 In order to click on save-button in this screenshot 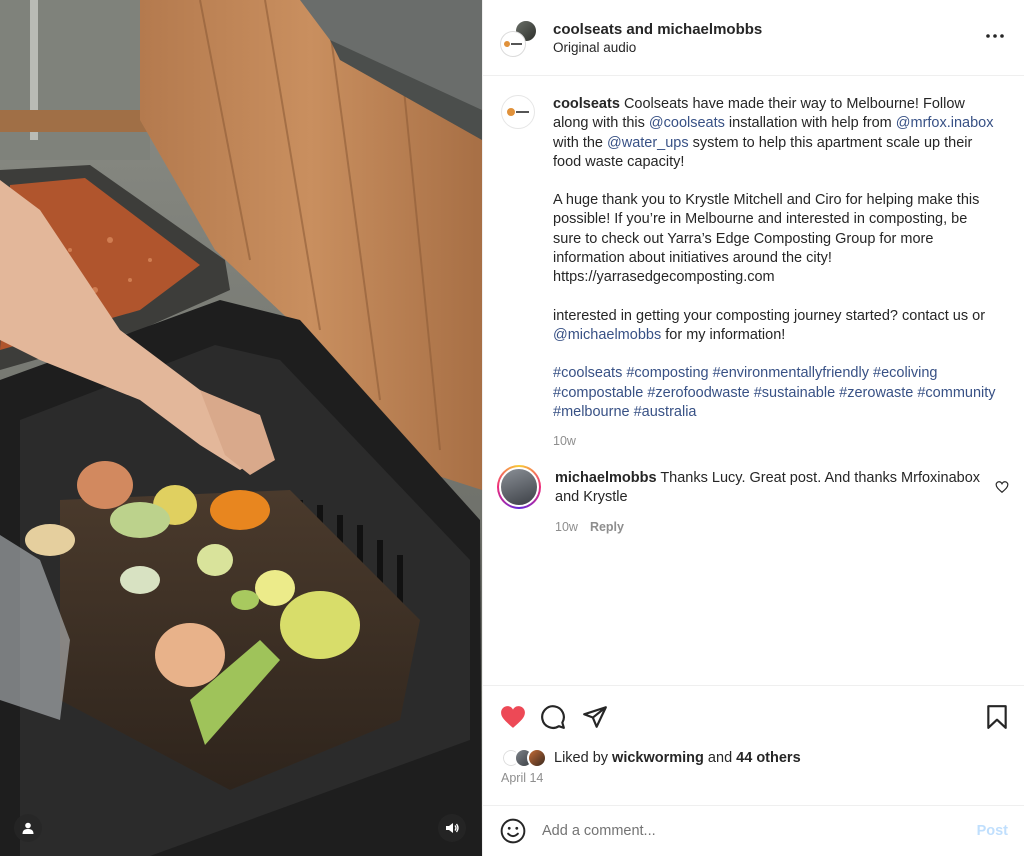, I will do `click(997, 717)`.